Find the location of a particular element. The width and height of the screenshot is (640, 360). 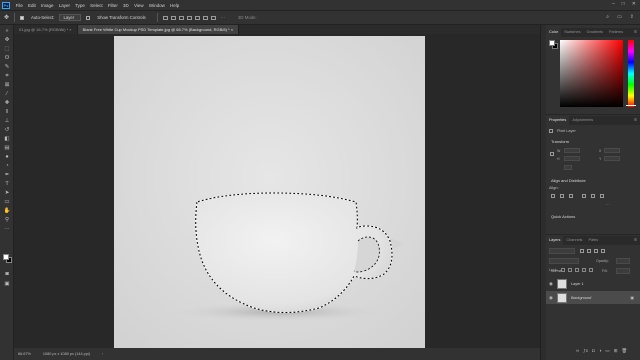

hand-tool-icon: ✋ is located at coordinates (7, 211).